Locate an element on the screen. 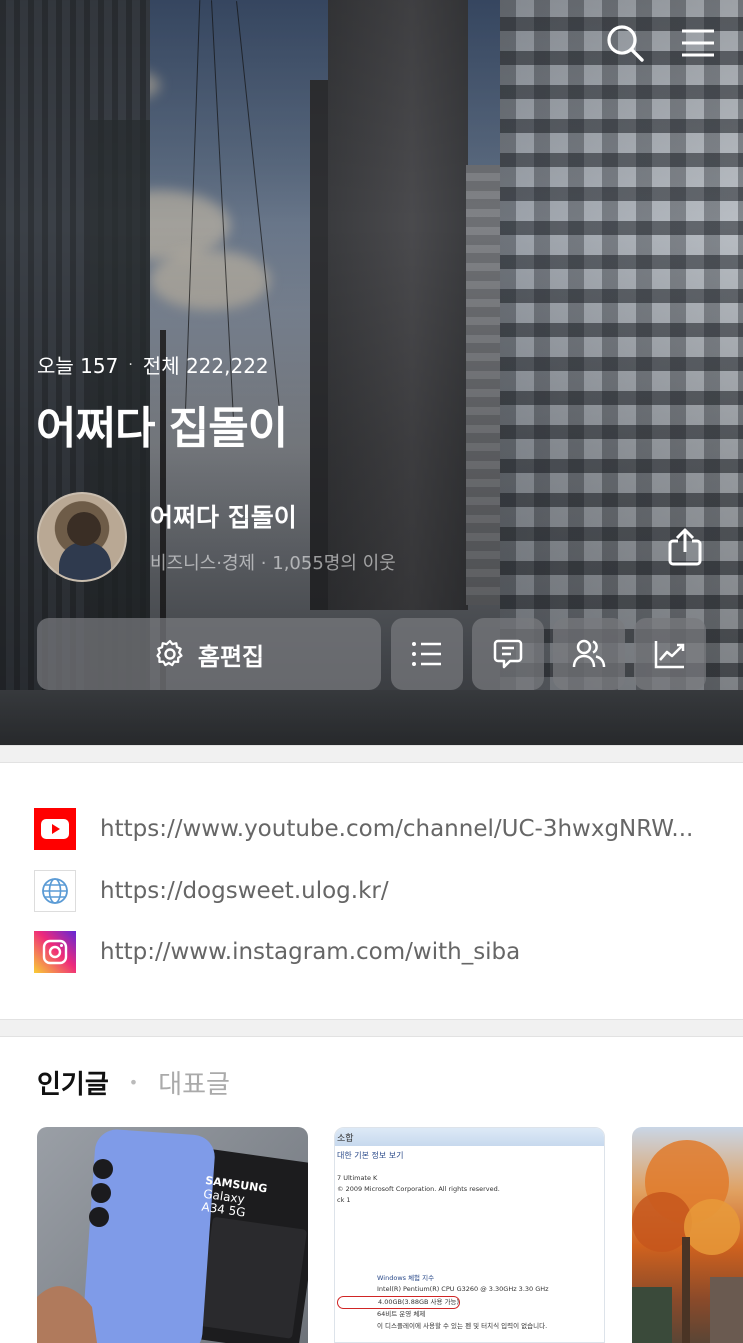  post-thumbnail is located at coordinates (687, 1235).